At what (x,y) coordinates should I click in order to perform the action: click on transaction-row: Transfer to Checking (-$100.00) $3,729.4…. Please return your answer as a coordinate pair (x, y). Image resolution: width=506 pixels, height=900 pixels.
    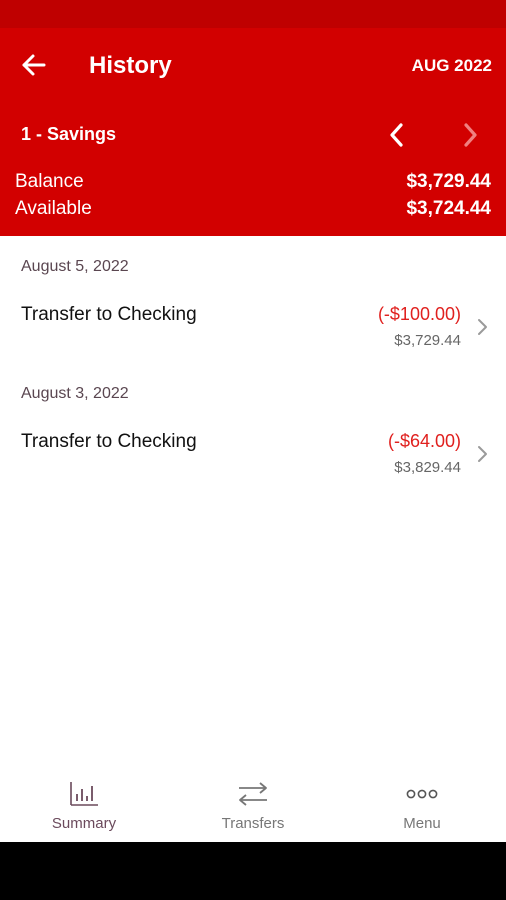
    Looking at the image, I should click on (253, 339).